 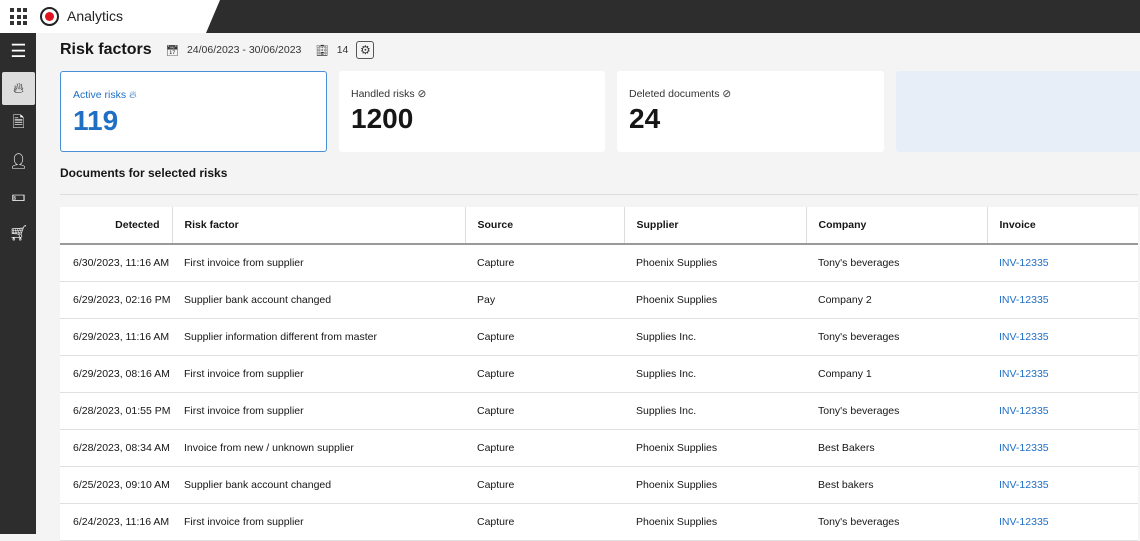 What do you see at coordinates (750, 111) in the screenshot?
I see `card-deleted-documents: Deleted documents ⊘ 24` at bounding box center [750, 111].